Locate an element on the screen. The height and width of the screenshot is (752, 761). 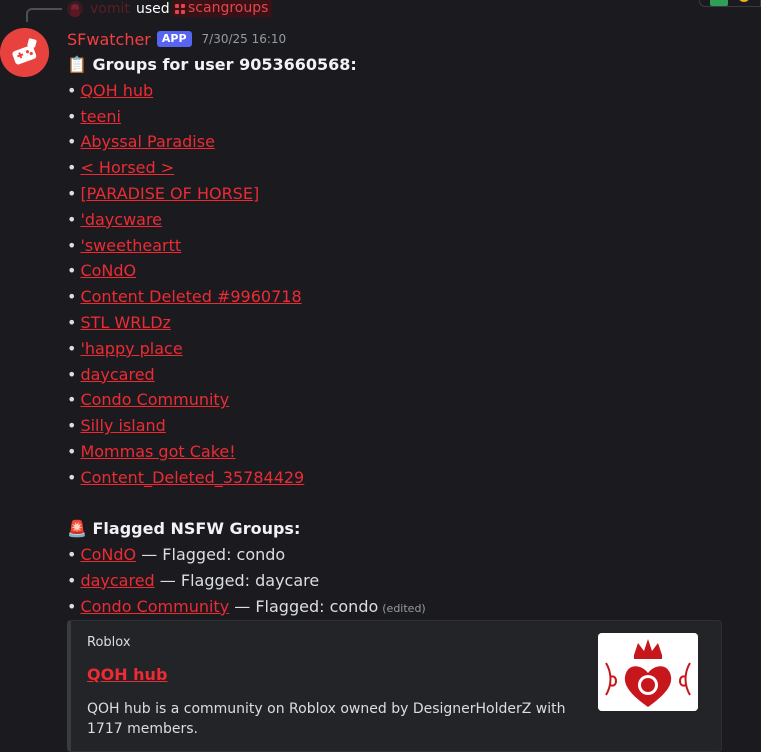
flagged-group-link: Condo Community is located at coordinates (154, 606).